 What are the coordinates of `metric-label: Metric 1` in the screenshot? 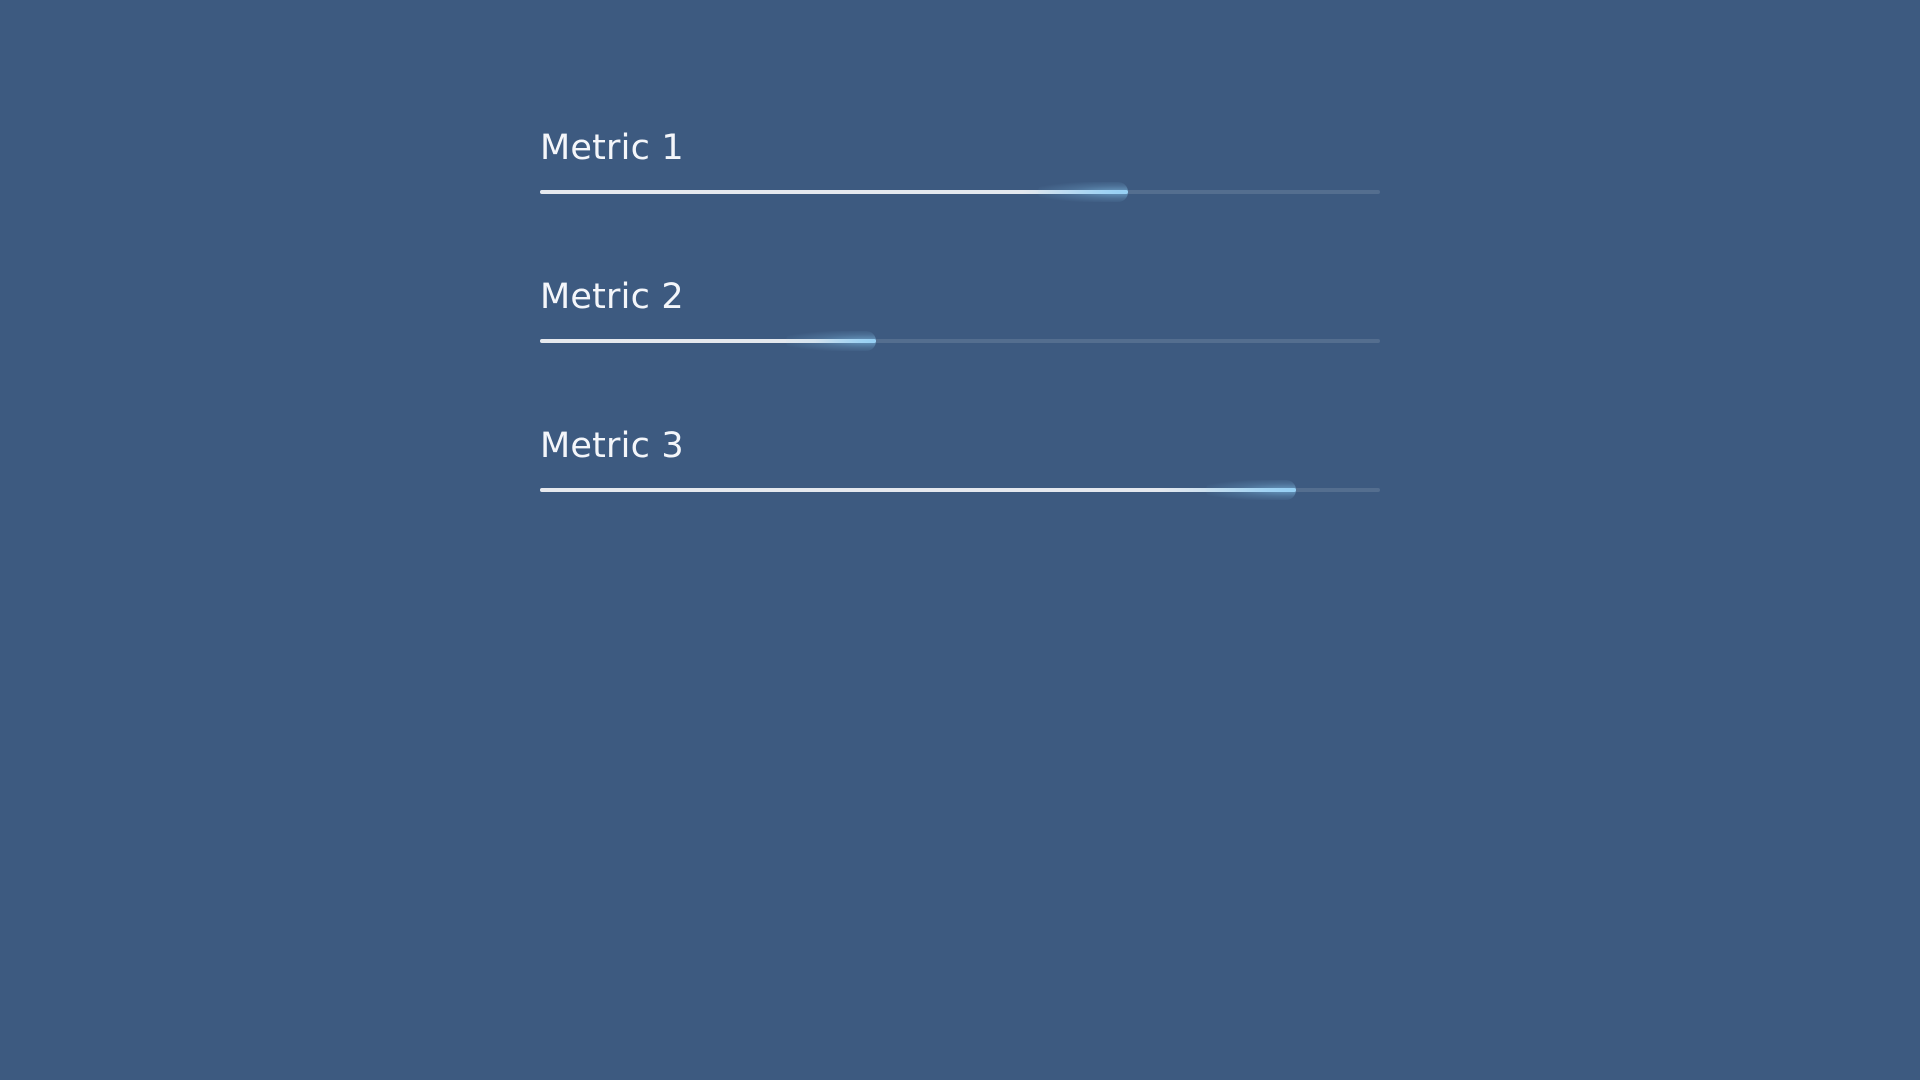 It's located at (612, 148).